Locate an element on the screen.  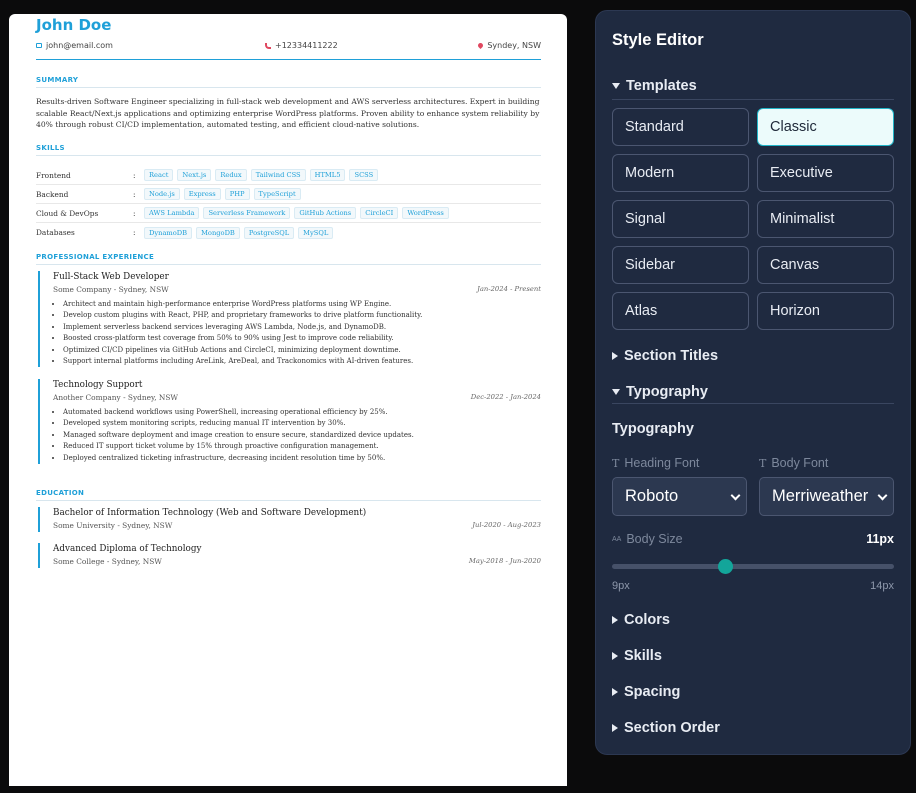
location-text: Syndey, NSW is located at coordinates (514, 45).